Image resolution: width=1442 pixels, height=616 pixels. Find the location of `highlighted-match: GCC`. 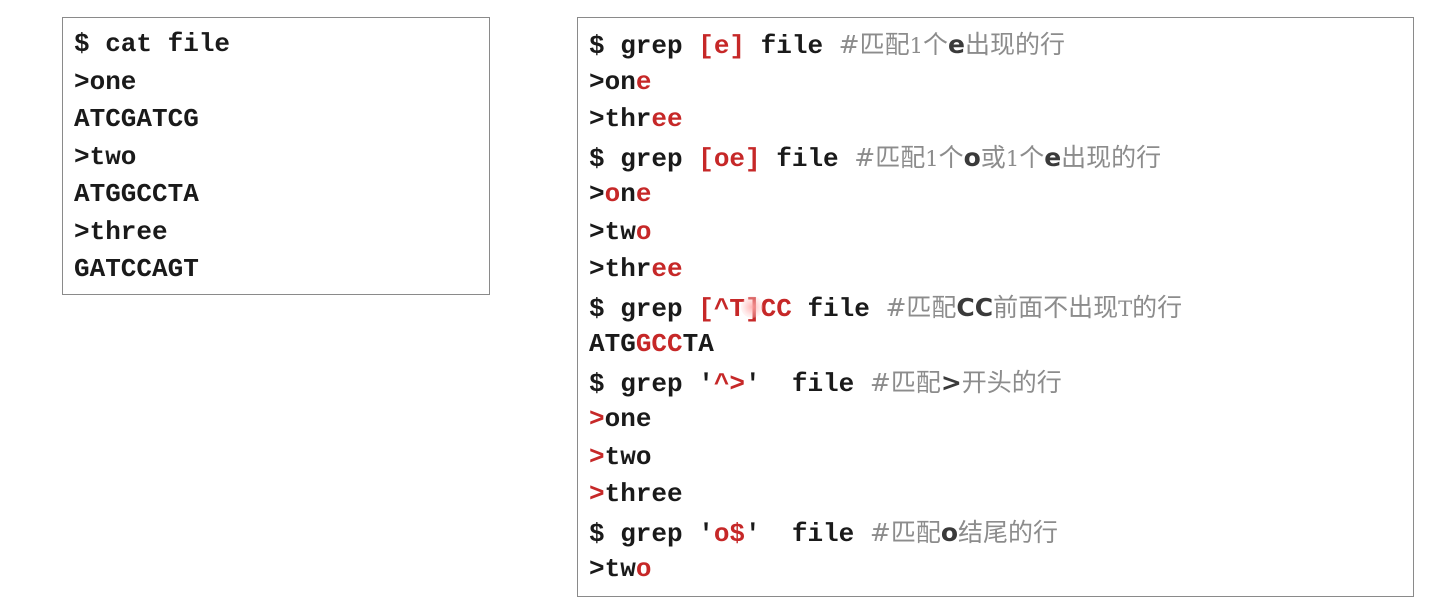

highlighted-match: GCC is located at coordinates (659, 344).